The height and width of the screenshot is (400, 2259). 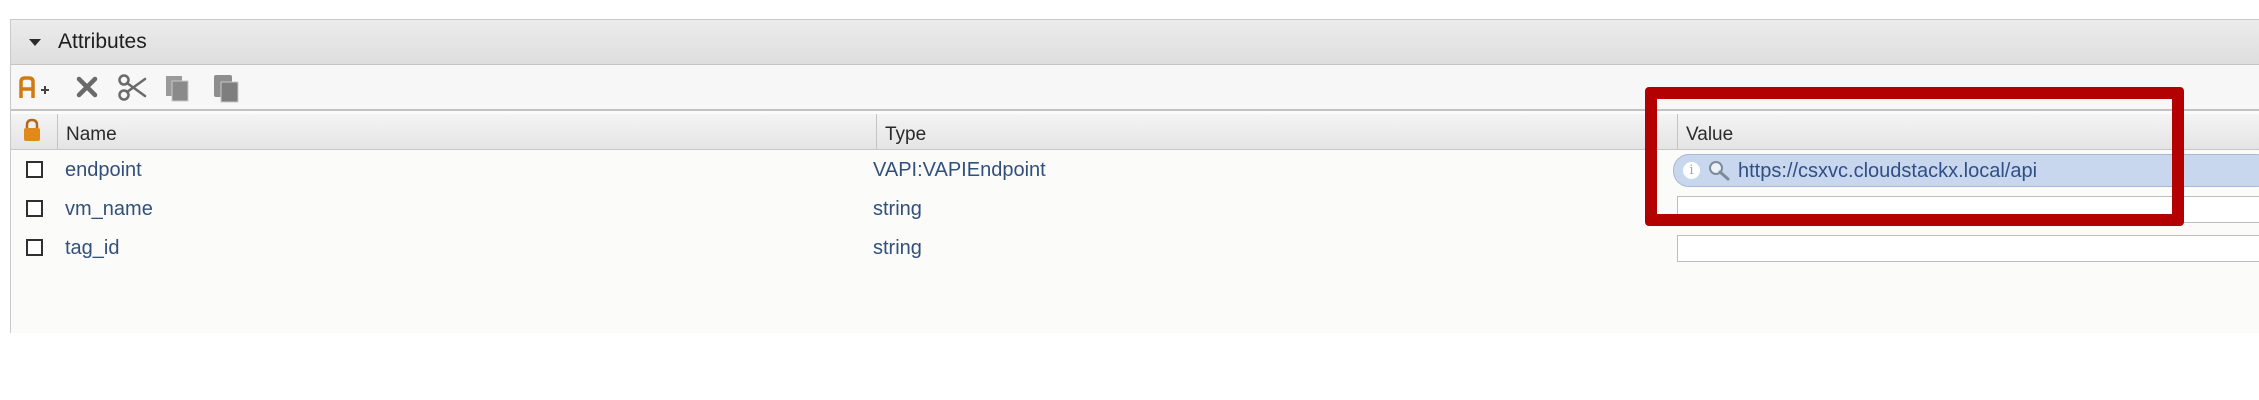 I want to click on column-name-label: Name, so click(x=91, y=134).